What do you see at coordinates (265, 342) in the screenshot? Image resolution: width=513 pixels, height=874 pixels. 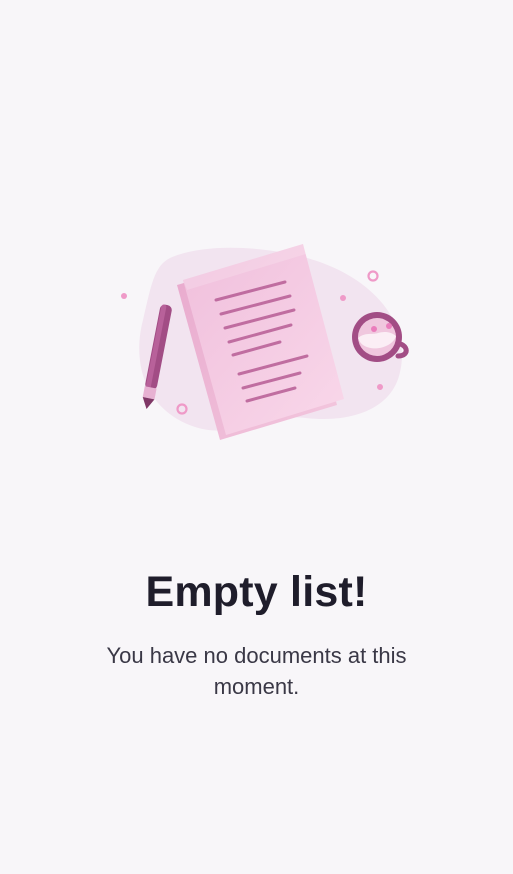 I see `documents-illustration-icon` at bounding box center [265, 342].